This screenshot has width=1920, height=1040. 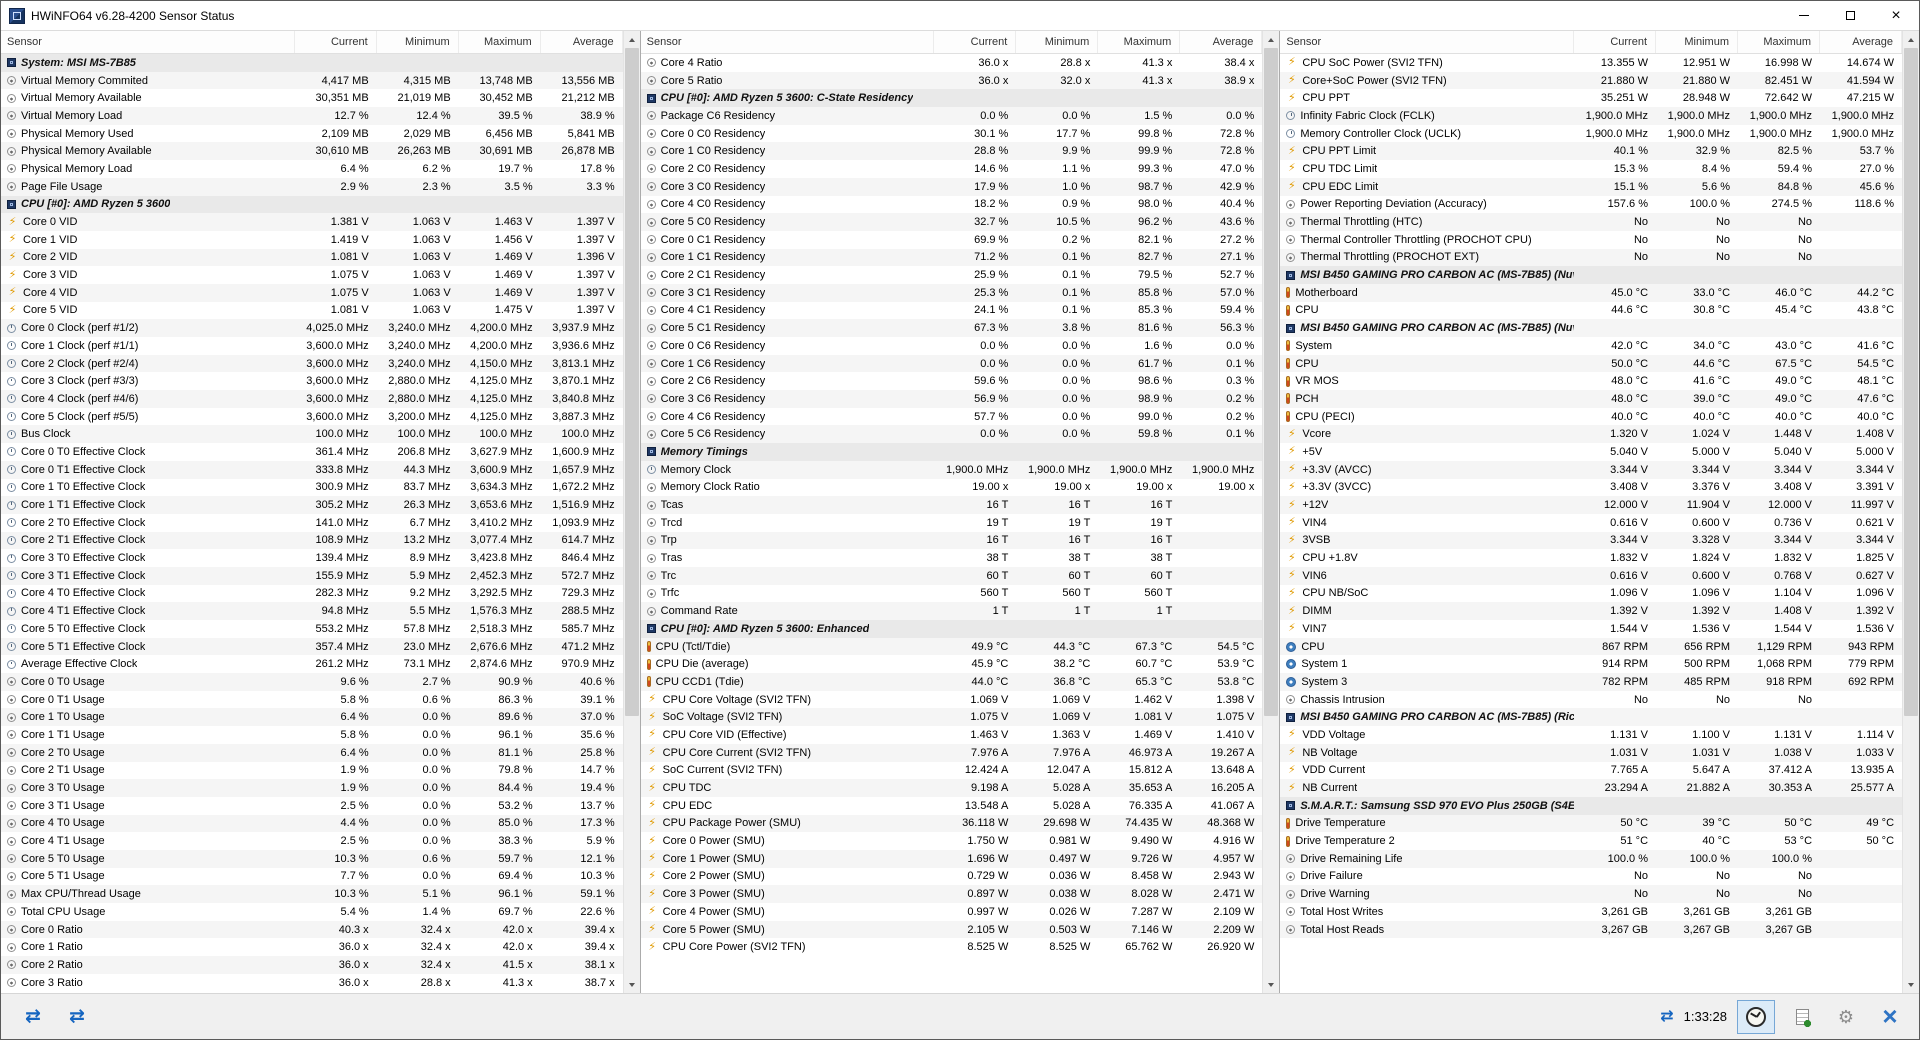 I want to click on sensor-row: Thermal Throttling (HTC) No No No, so click(x=1591, y=222).